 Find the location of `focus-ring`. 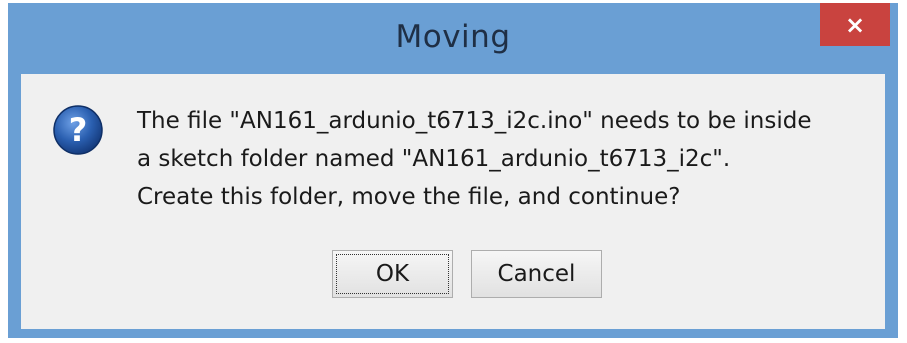

focus-ring is located at coordinates (392, 274).